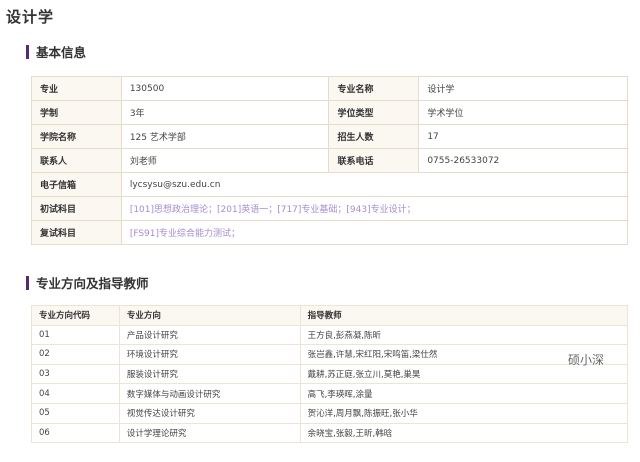 This screenshot has width=640, height=462. I want to click on info-value: 设计学, so click(523, 88).